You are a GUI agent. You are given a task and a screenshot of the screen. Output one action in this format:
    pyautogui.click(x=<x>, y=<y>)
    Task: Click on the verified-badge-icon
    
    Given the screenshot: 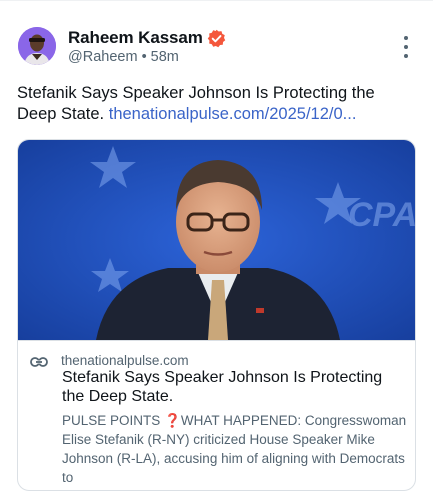 What is the action you would take?
    pyautogui.click(x=216, y=38)
    